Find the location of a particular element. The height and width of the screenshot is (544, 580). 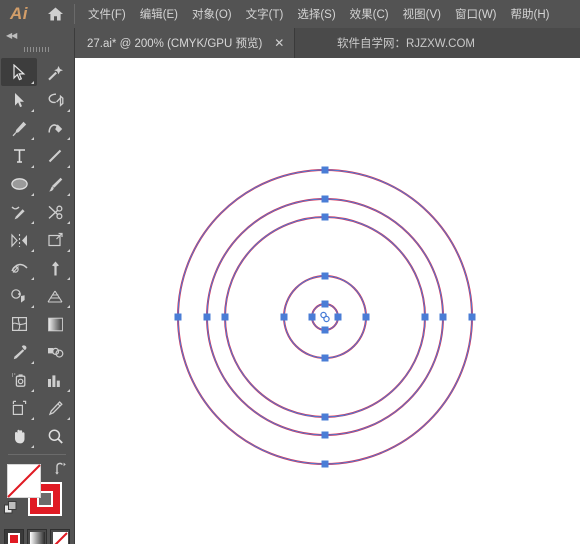

scissors-tool is located at coordinates (55, 212).